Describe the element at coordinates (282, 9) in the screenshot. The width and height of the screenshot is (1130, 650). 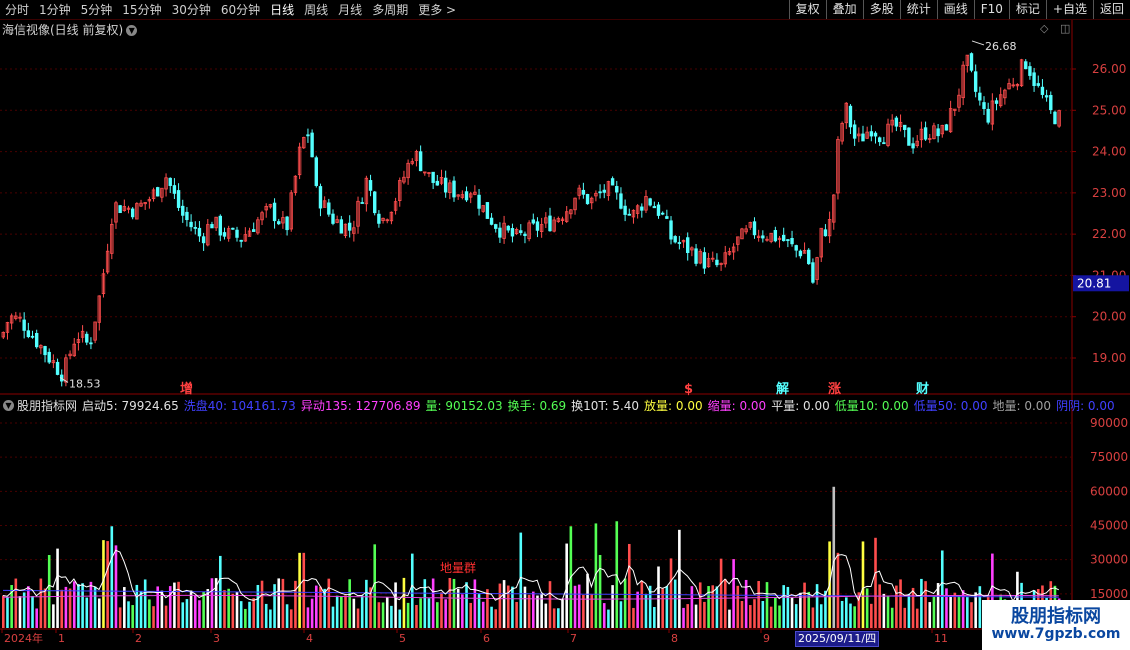
I see `period-tab-6: 日线` at that location.